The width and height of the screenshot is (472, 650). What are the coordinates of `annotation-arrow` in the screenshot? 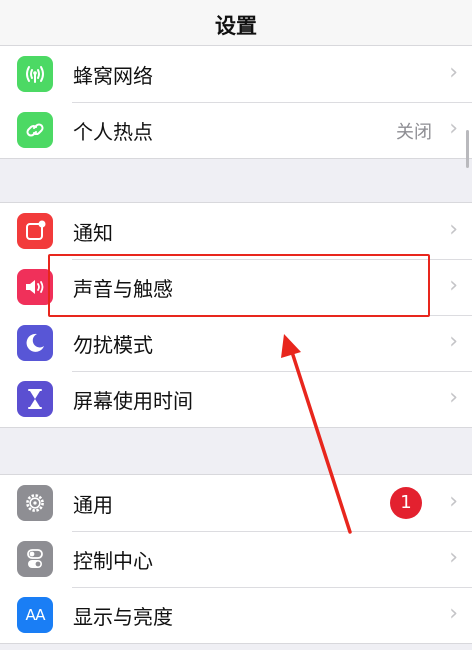 It's located at (316, 434).